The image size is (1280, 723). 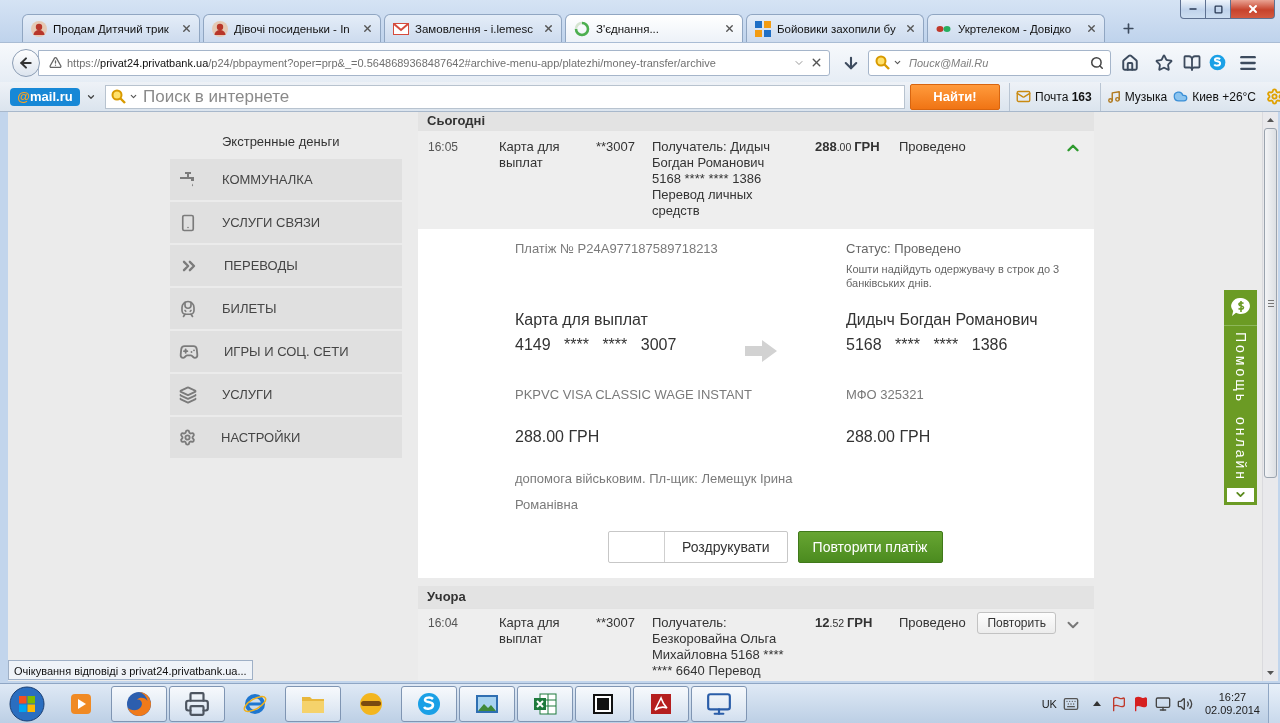 What do you see at coordinates (188, 179) in the screenshot?
I see `faucet-icon` at bounding box center [188, 179].